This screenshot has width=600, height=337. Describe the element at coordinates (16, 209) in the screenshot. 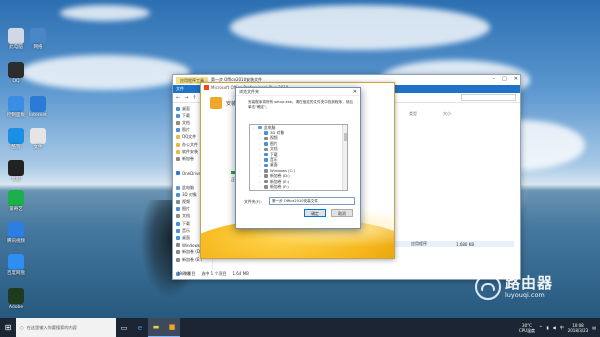

I see `desktop-icon-label: 爱奇艺` at that location.